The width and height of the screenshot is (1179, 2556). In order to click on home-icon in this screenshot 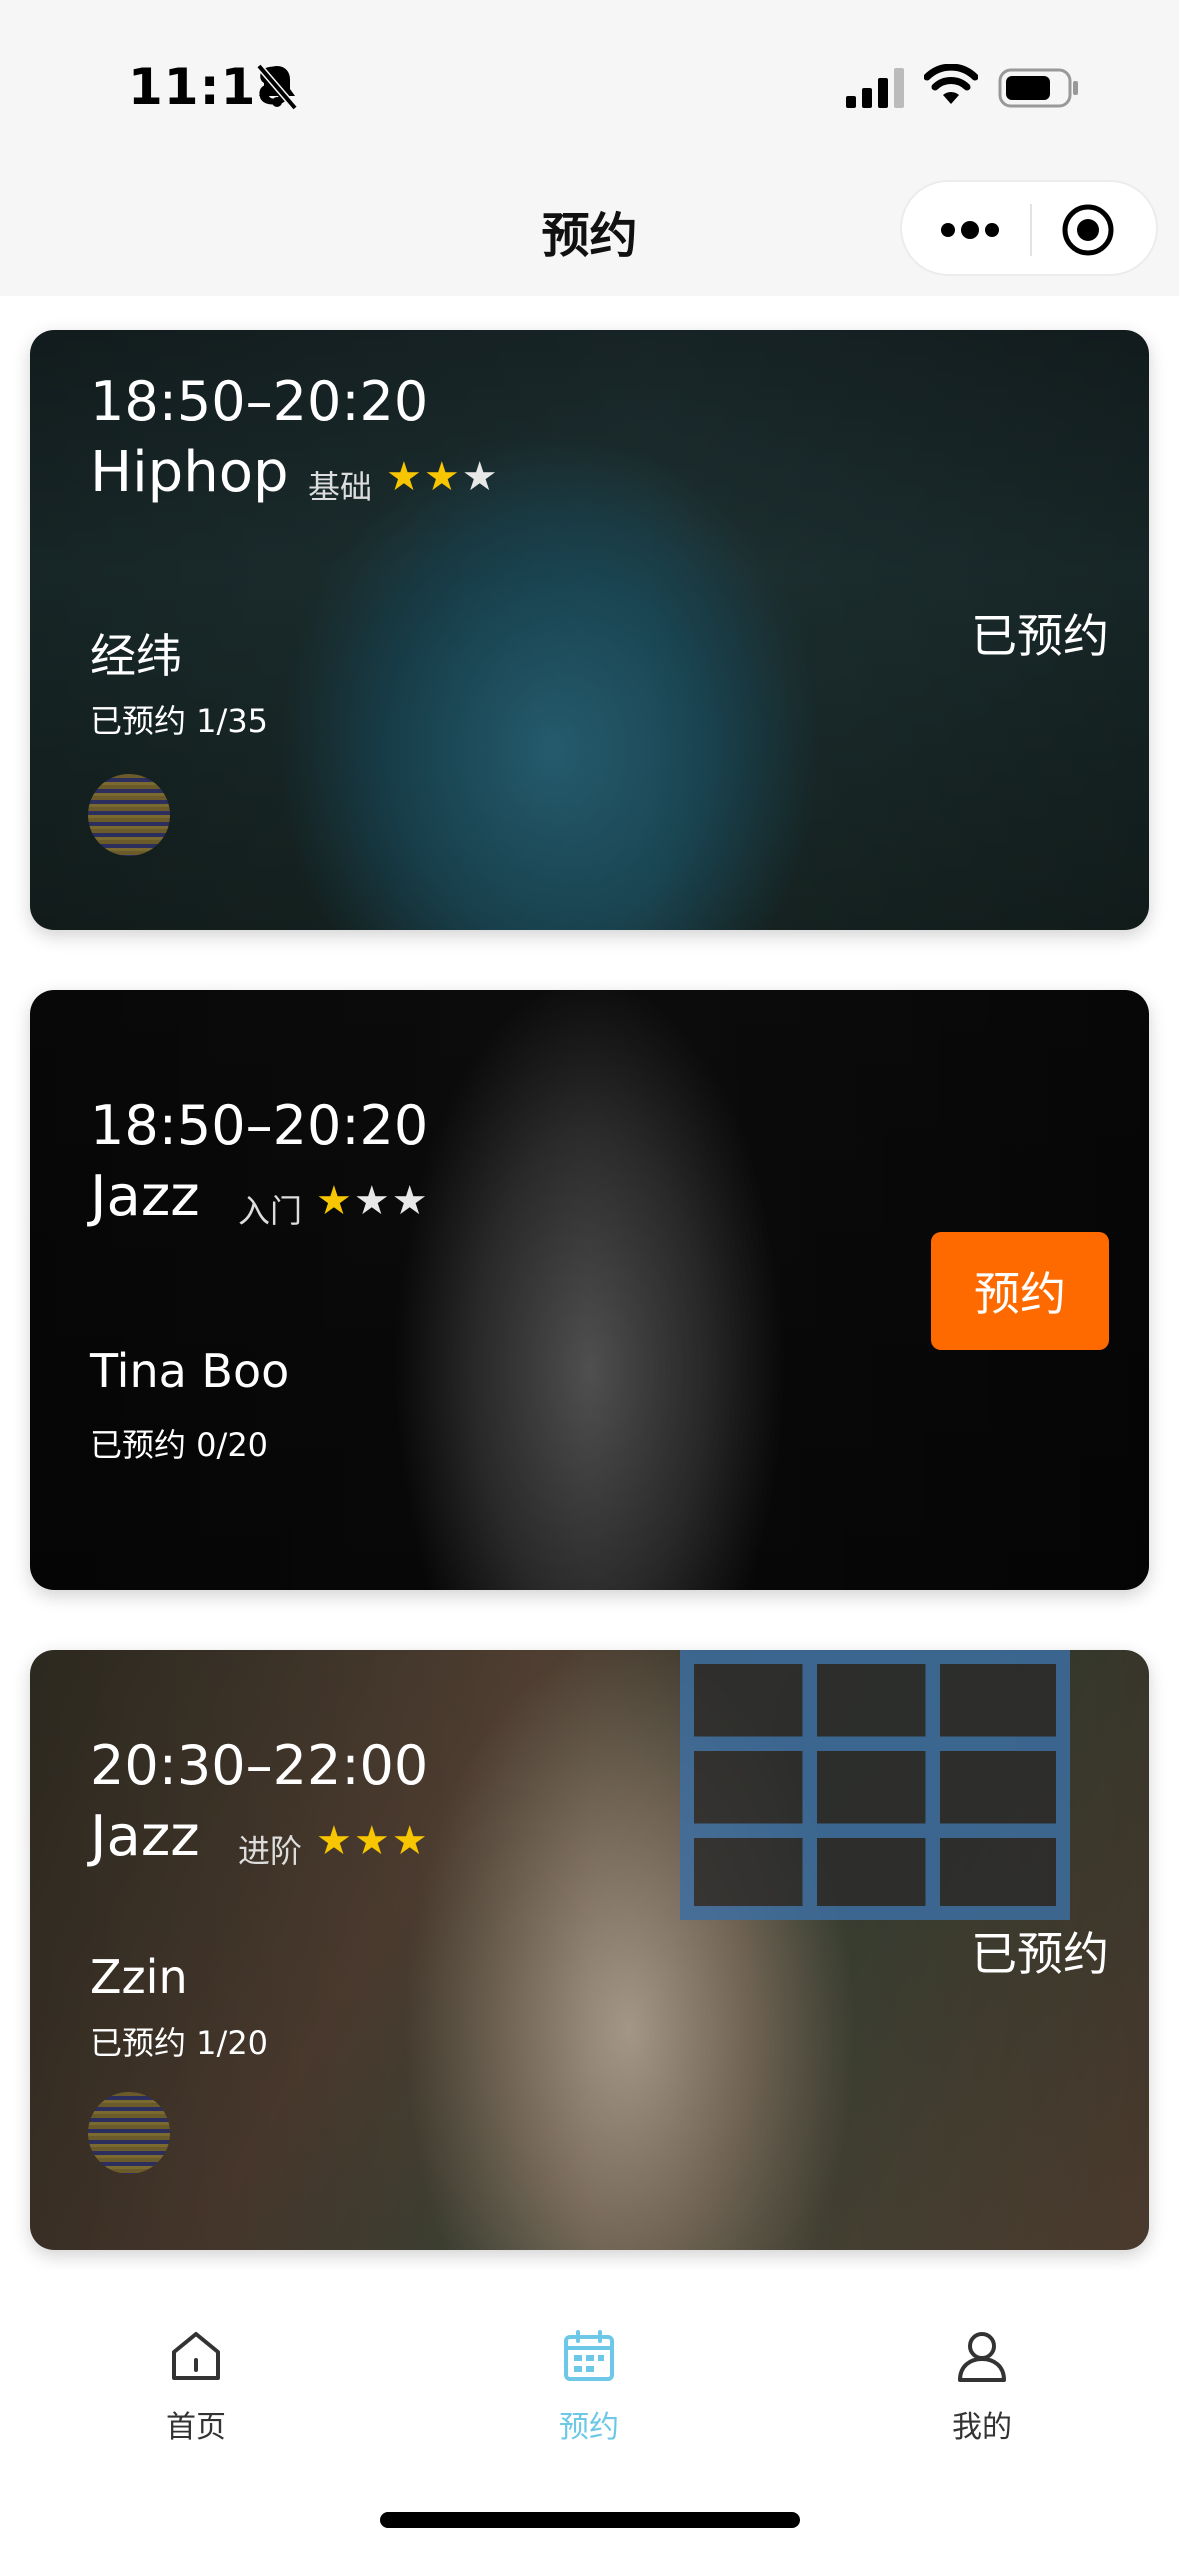, I will do `click(196, 2356)`.